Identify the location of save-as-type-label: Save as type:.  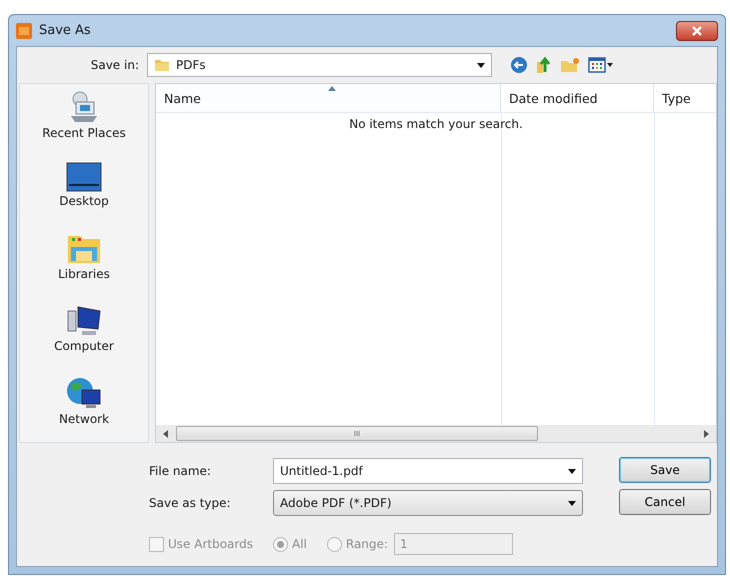
(190, 503).